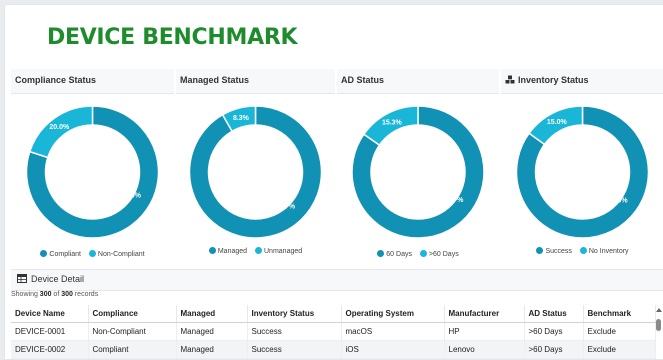  I want to click on legend-label: Managed, so click(232, 251).